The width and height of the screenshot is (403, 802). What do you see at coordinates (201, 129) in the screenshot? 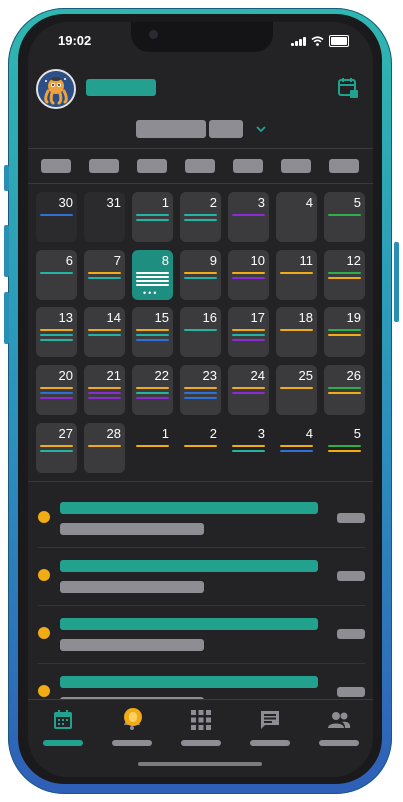
I see `month-selector` at bounding box center [201, 129].